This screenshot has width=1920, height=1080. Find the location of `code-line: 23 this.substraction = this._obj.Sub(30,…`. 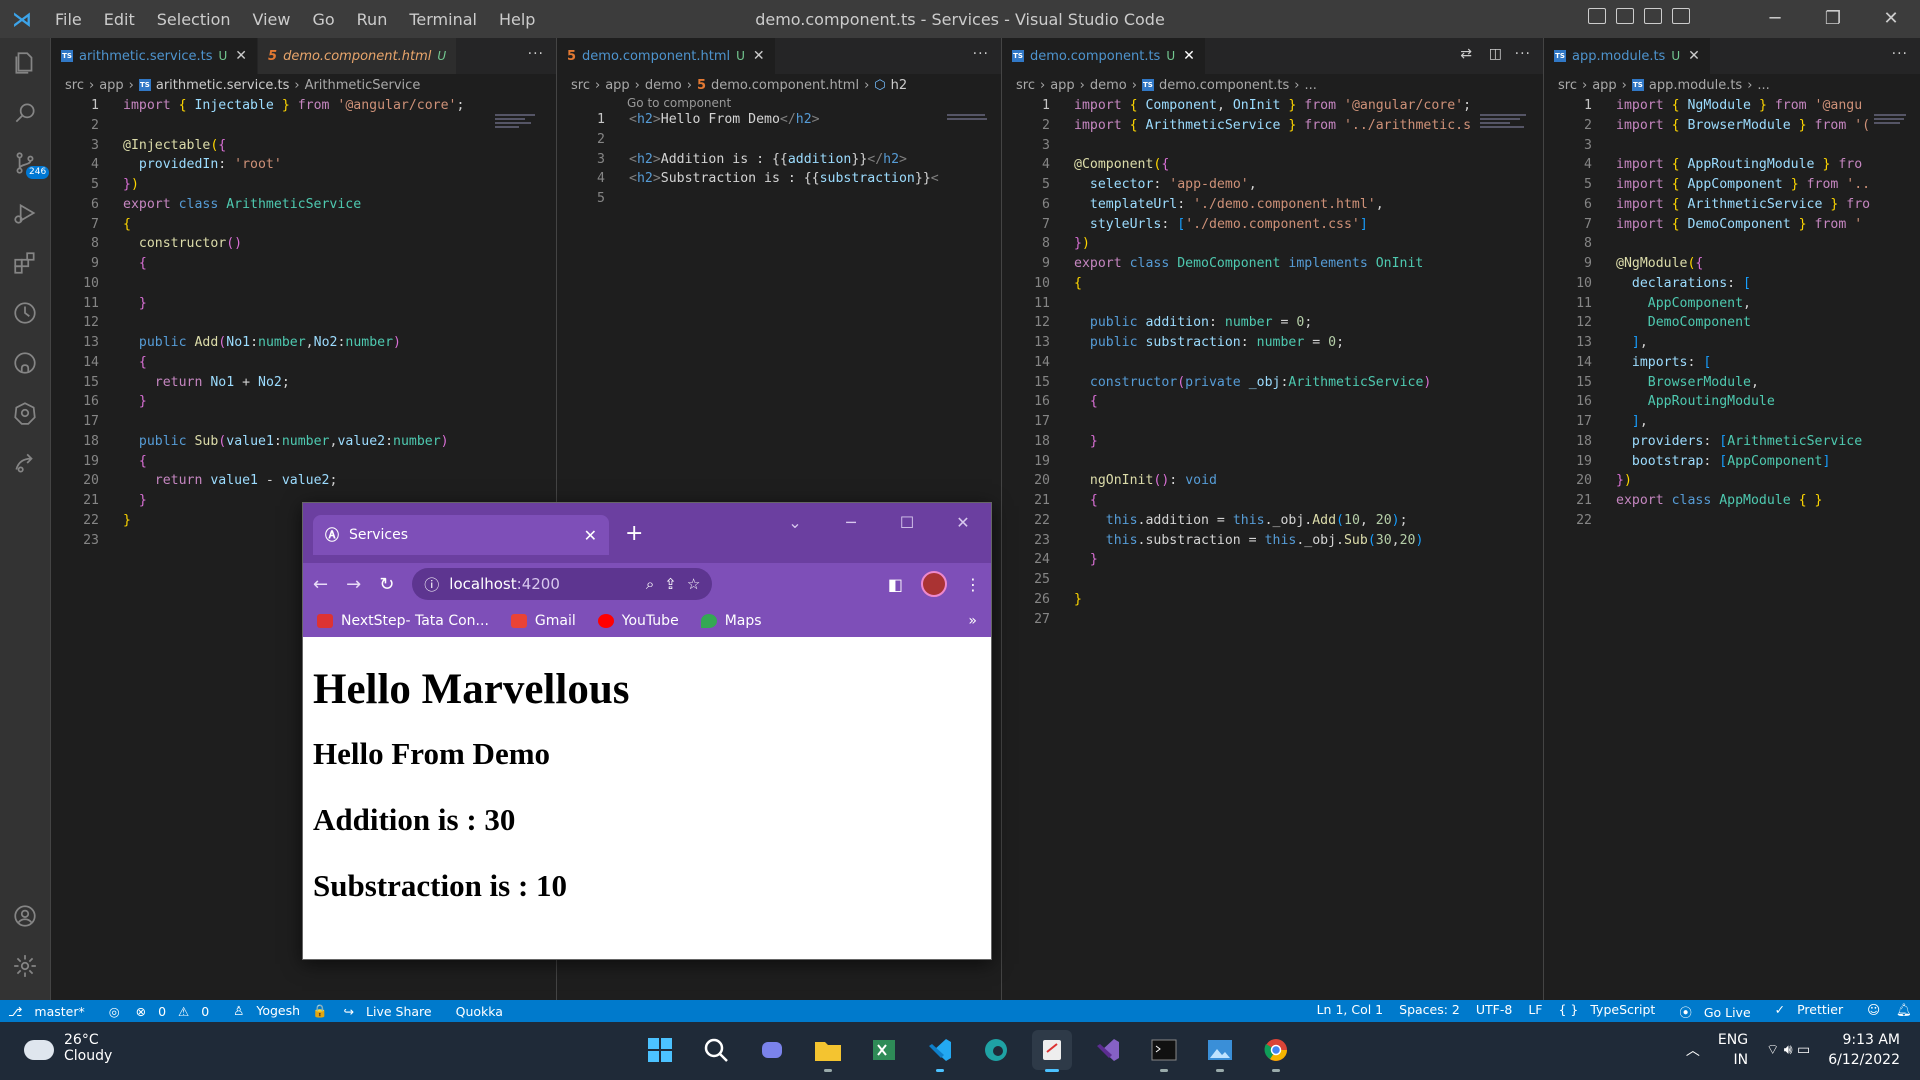

code-line: 23 this.substraction = this._obj.Sub(30,… is located at coordinates (1272, 541).